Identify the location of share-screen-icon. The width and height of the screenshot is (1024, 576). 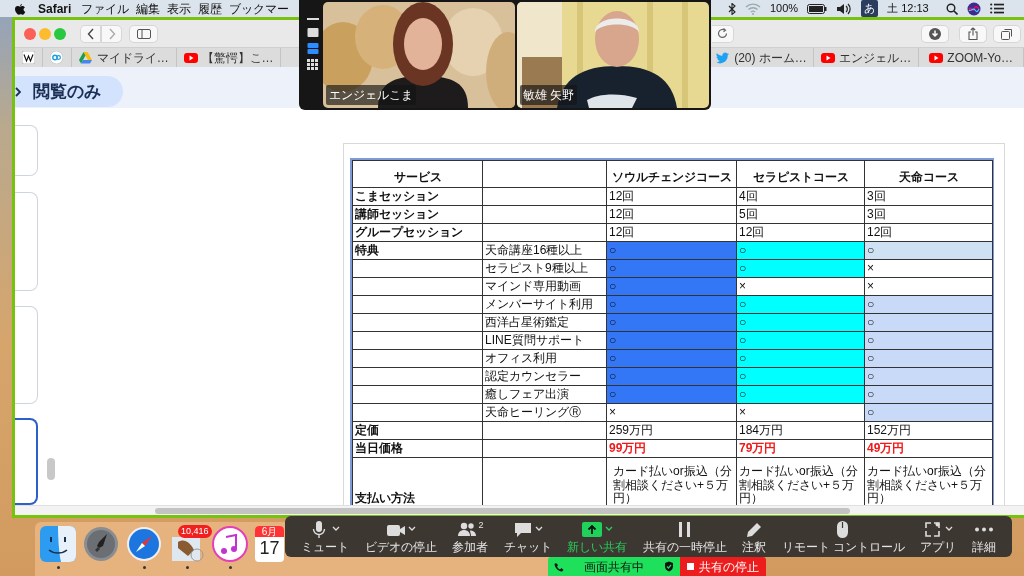
(592, 529).